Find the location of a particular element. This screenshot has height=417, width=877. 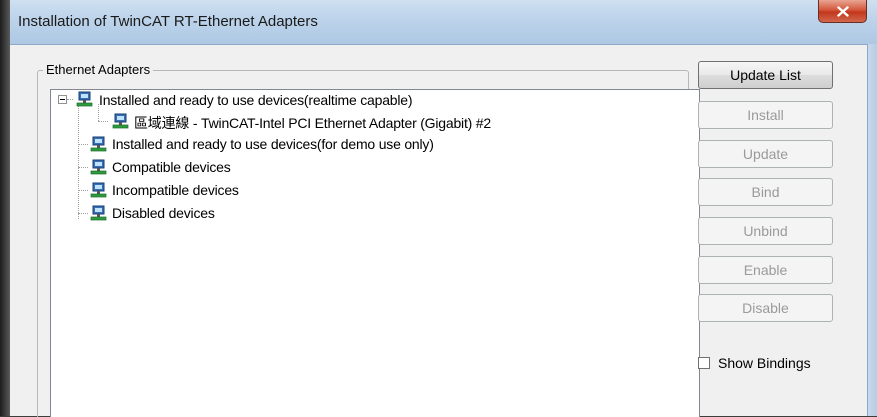

unbind-button: Unbind is located at coordinates (765, 231).